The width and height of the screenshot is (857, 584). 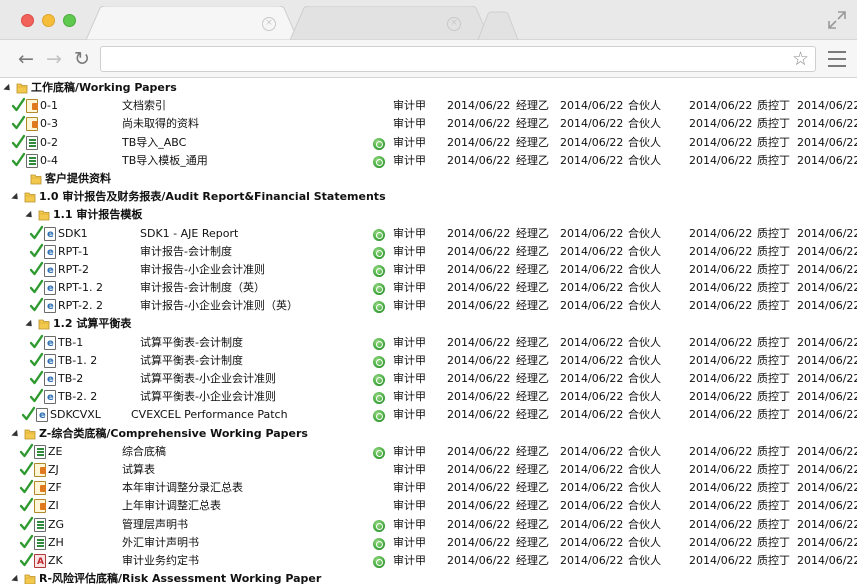 I want to click on reload-icon: ↻, so click(x=82, y=59).